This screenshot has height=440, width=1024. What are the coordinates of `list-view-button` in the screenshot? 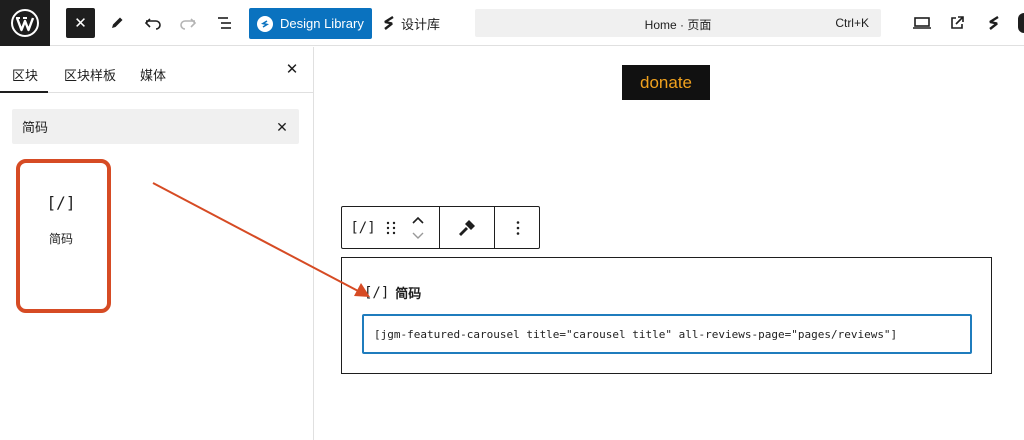 It's located at (225, 23).